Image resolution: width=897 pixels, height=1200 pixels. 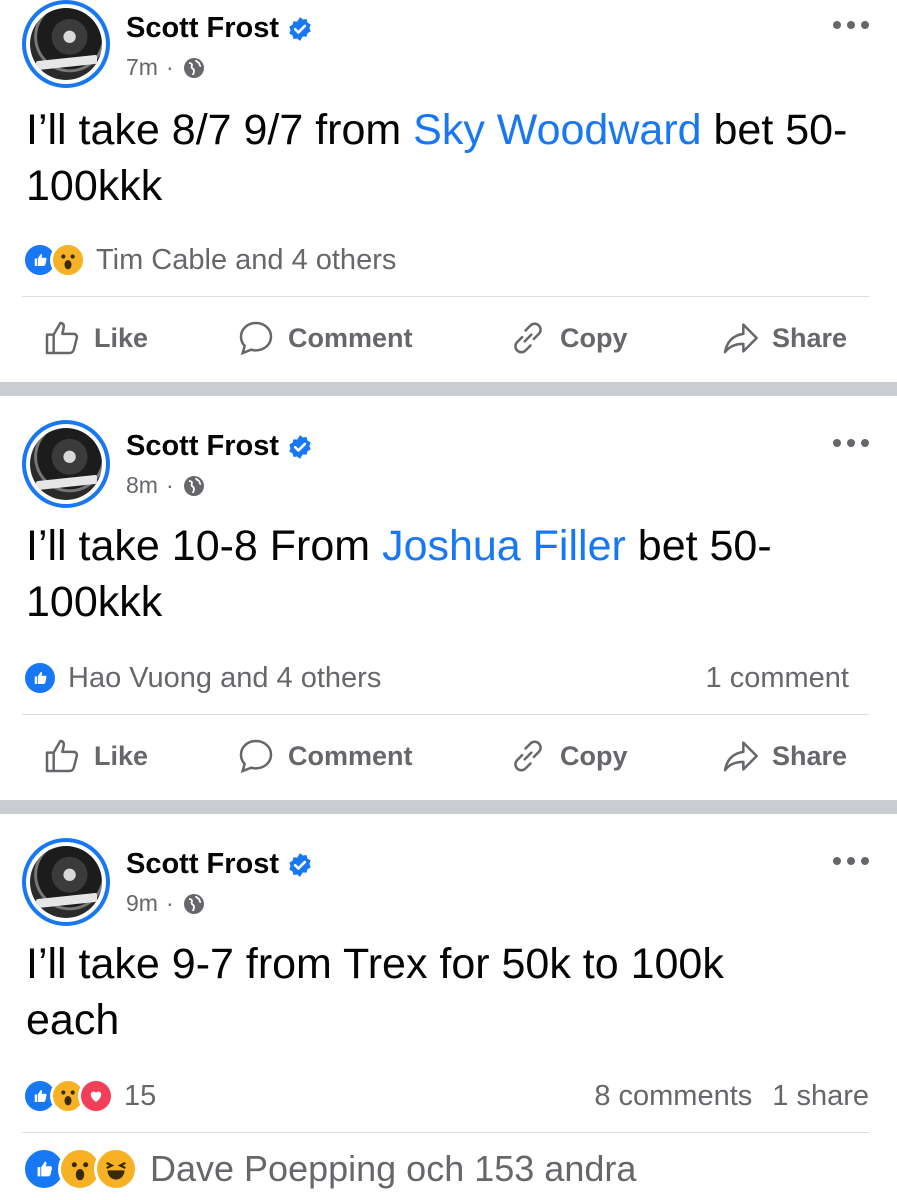 What do you see at coordinates (142, 903) in the screenshot?
I see `post-time: 9m` at bounding box center [142, 903].